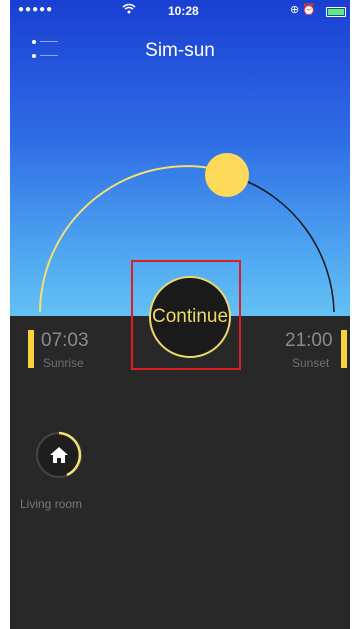  I want to click on home-icon, so click(59, 454).